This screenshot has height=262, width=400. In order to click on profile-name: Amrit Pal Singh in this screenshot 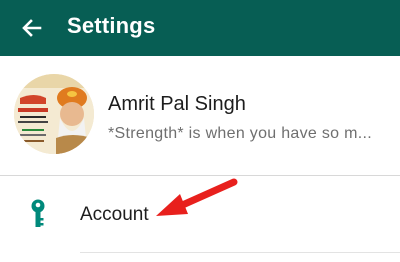, I will do `click(177, 104)`.